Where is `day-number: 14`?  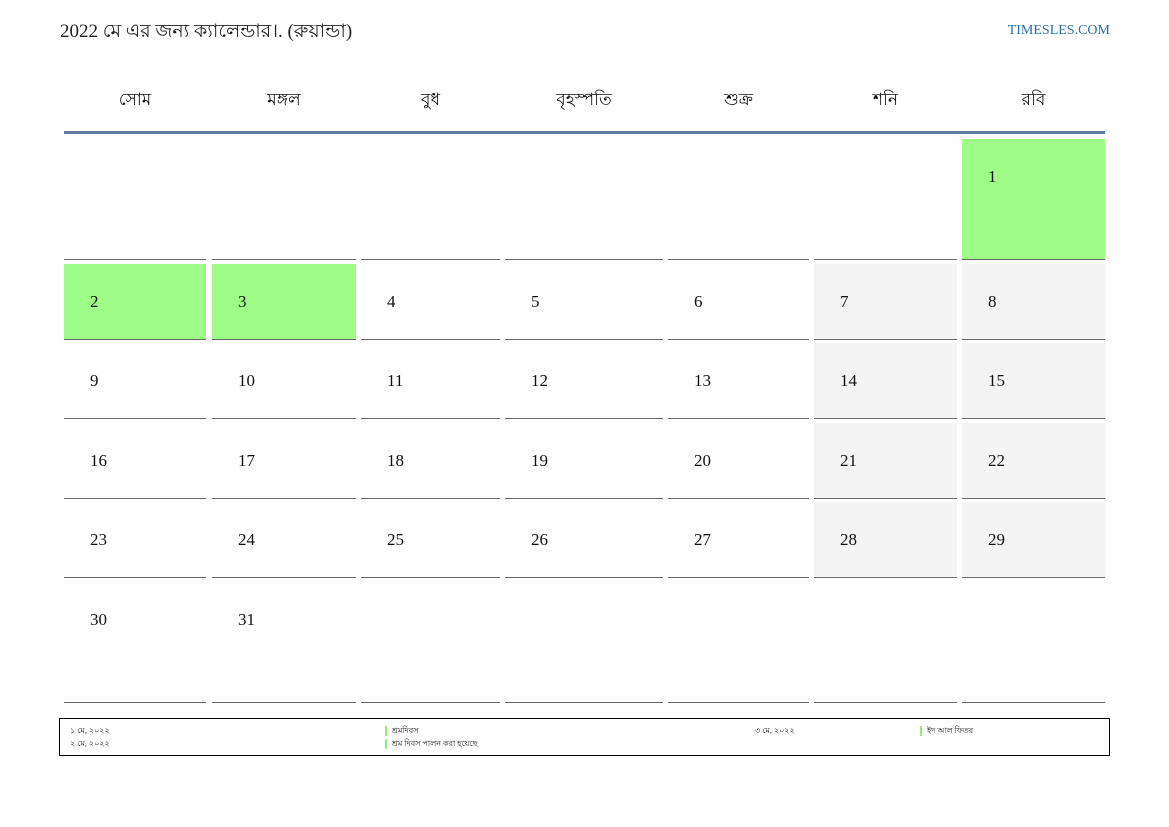 day-number: 14 is located at coordinates (848, 380).